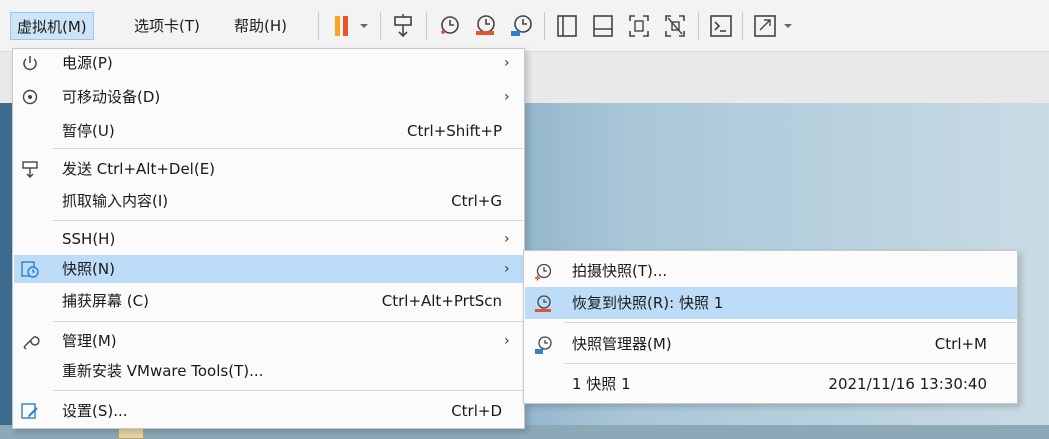 Image resolution: width=1049 pixels, height=439 pixels. I want to click on take-snapshot-button, so click(449, 26).